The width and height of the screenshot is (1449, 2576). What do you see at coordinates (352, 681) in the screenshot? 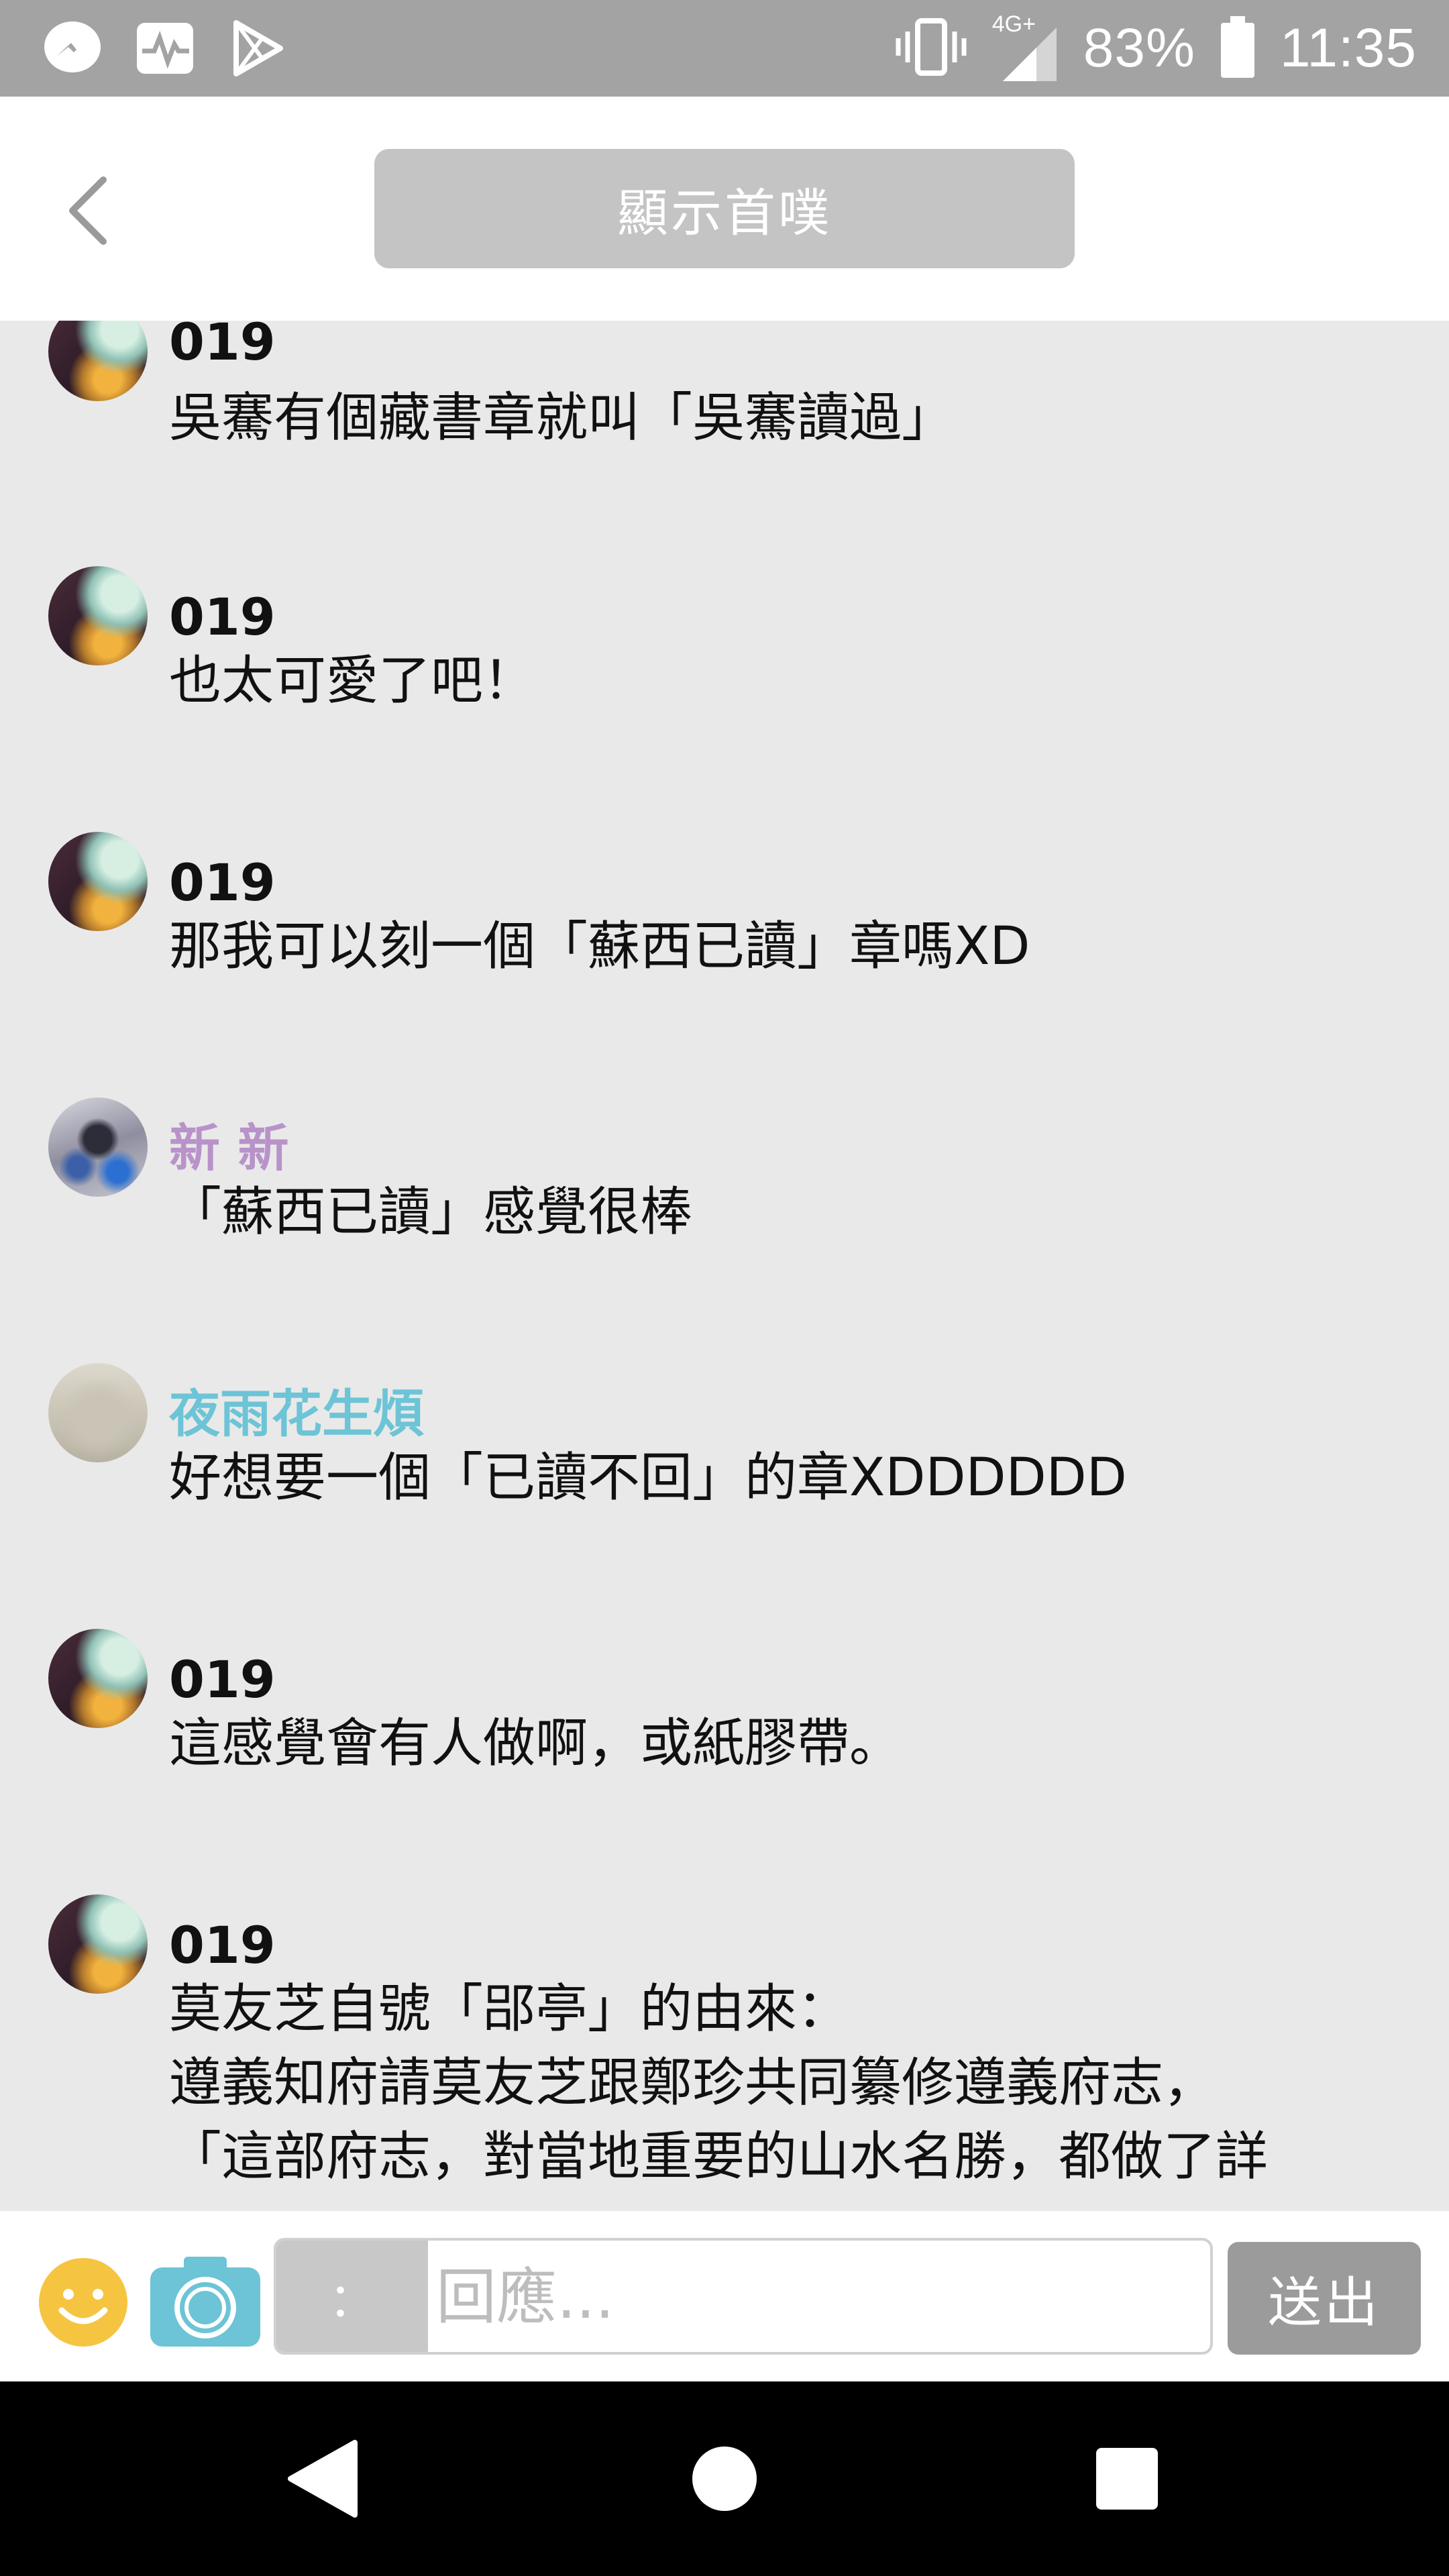
I see `message-text: 也太可愛了吧！` at bounding box center [352, 681].